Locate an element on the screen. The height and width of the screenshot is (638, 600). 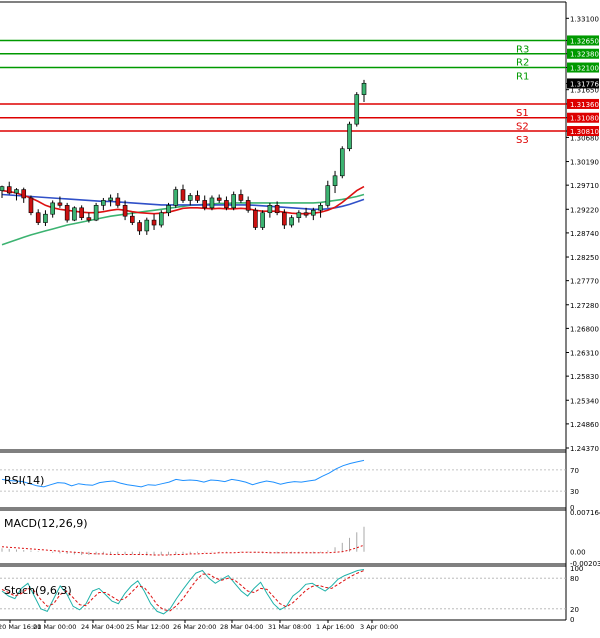
price-tick-label: 1.33100 is located at coordinates (584, 19).